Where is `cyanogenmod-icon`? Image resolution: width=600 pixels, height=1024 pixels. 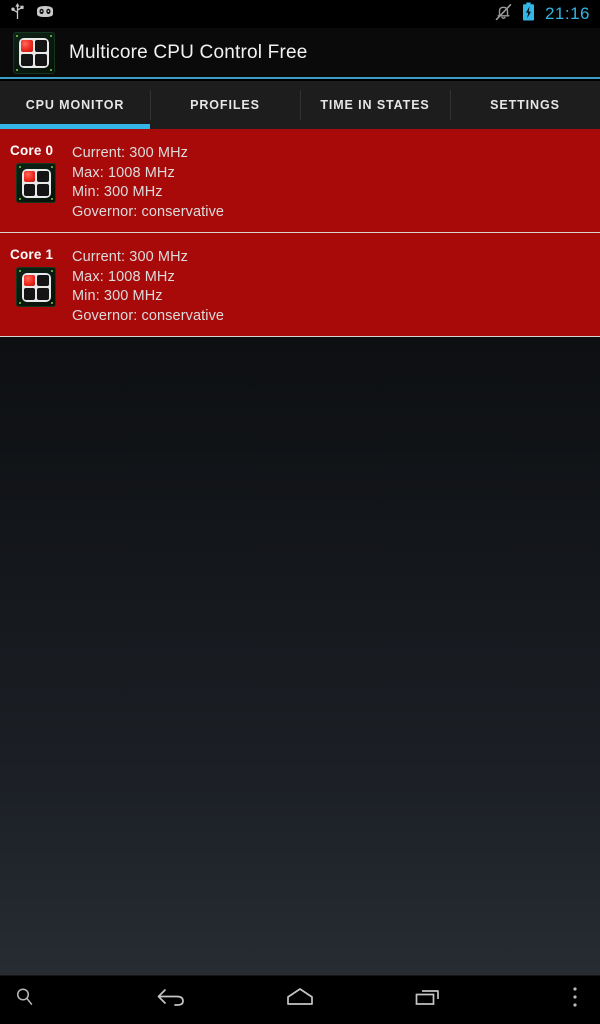
cyanogenmod-icon is located at coordinates (45, 14).